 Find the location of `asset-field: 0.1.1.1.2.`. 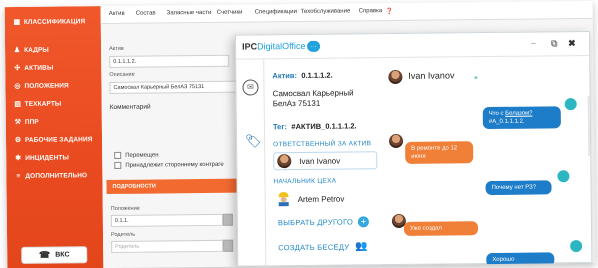

asset-field: 0.1.1.1.2. is located at coordinates (169, 61).